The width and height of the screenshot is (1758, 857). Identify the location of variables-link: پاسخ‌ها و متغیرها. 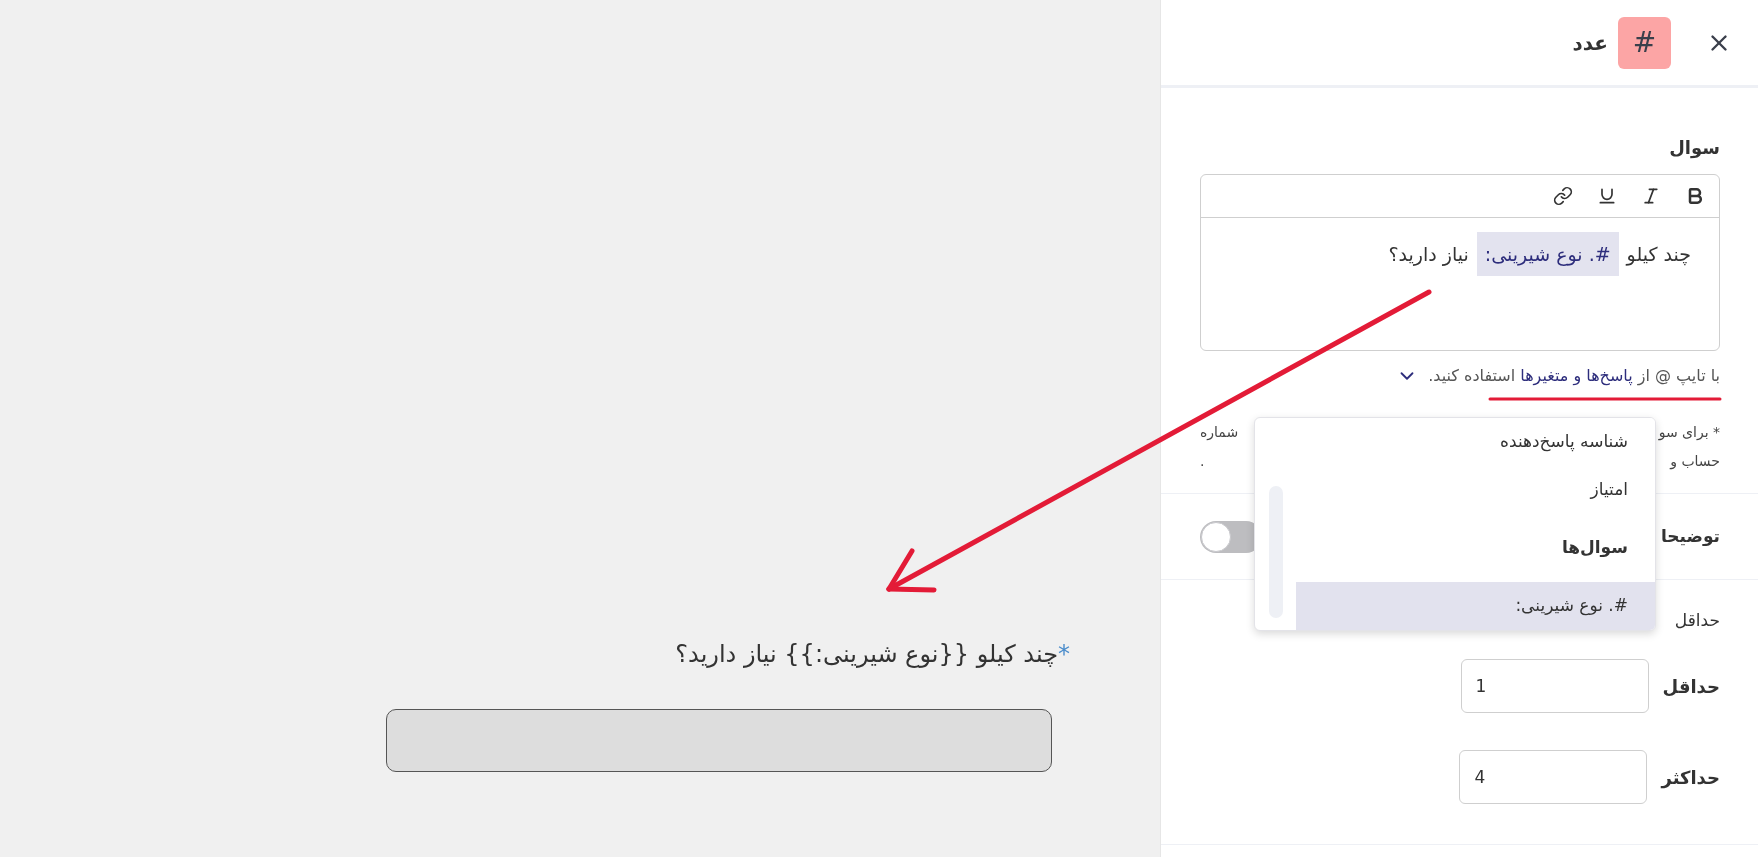
(1576, 375).